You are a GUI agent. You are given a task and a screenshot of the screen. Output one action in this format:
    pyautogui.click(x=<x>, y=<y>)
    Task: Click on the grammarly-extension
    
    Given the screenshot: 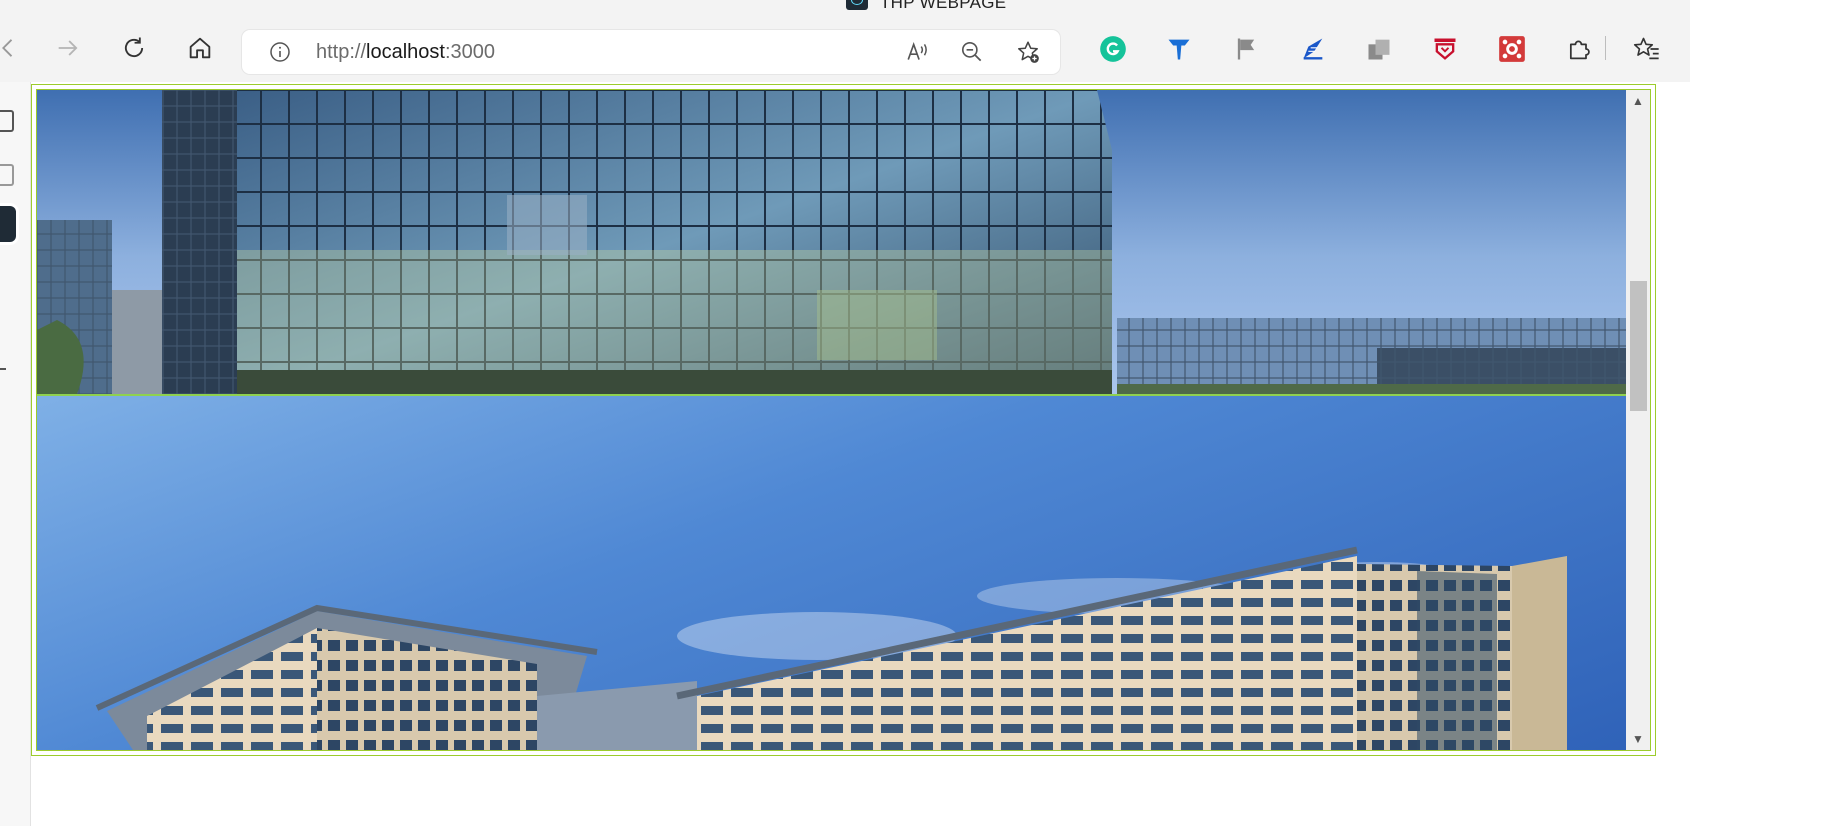 What is the action you would take?
    pyautogui.click(x=1113, y=49)
    